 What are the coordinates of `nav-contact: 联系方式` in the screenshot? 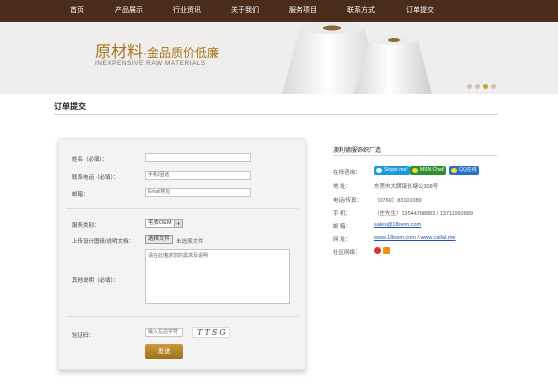 It's located at (361, 11).